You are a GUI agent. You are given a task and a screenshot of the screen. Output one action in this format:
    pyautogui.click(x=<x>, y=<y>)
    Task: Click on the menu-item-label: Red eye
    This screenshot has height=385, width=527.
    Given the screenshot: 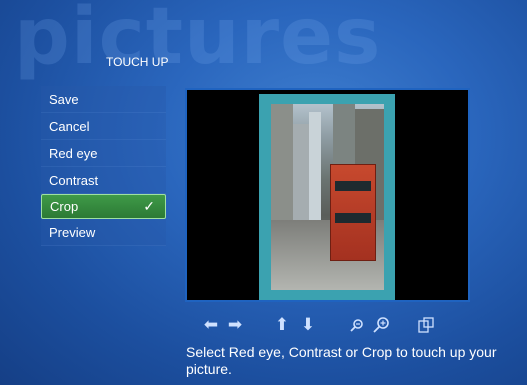 What is the action you would take?
    pyautogui.click(x=73, y=153)
    